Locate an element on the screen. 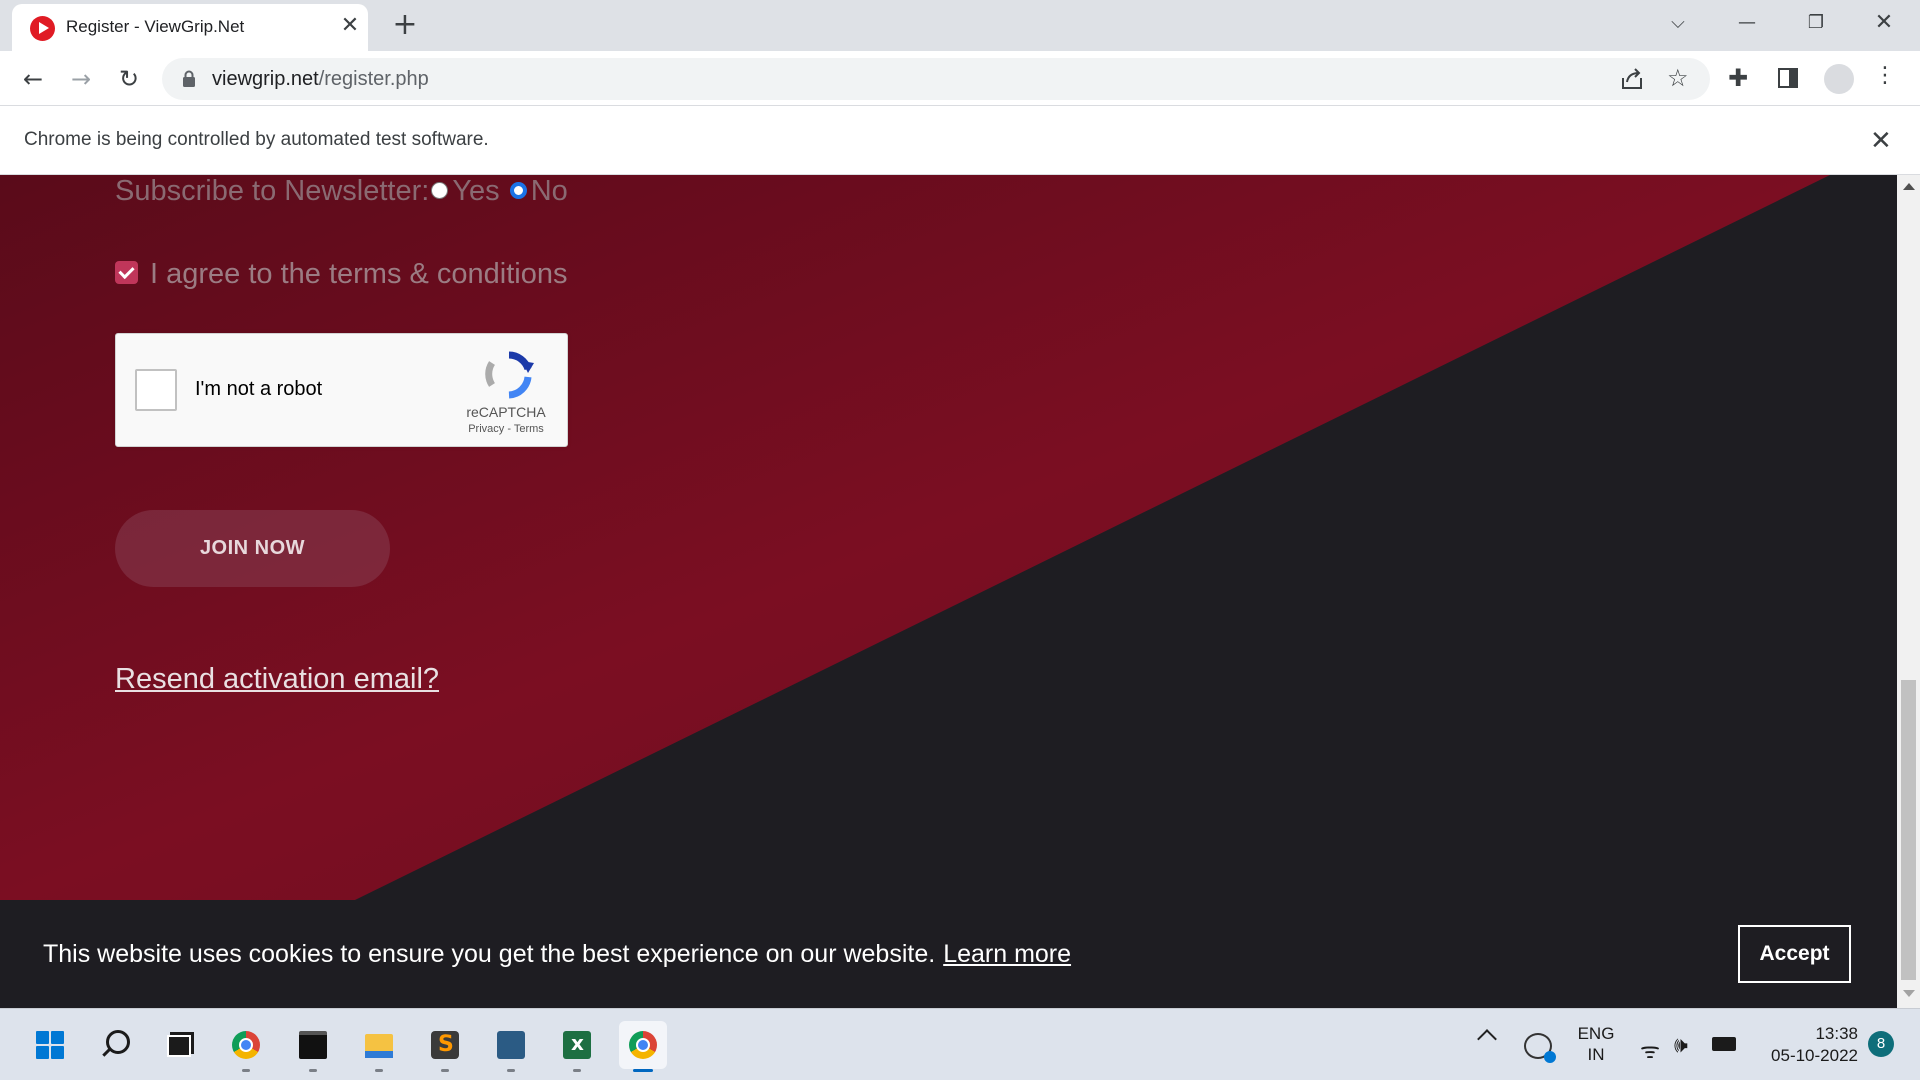  windows-logo-icon is located at coordinates (50, 1045).